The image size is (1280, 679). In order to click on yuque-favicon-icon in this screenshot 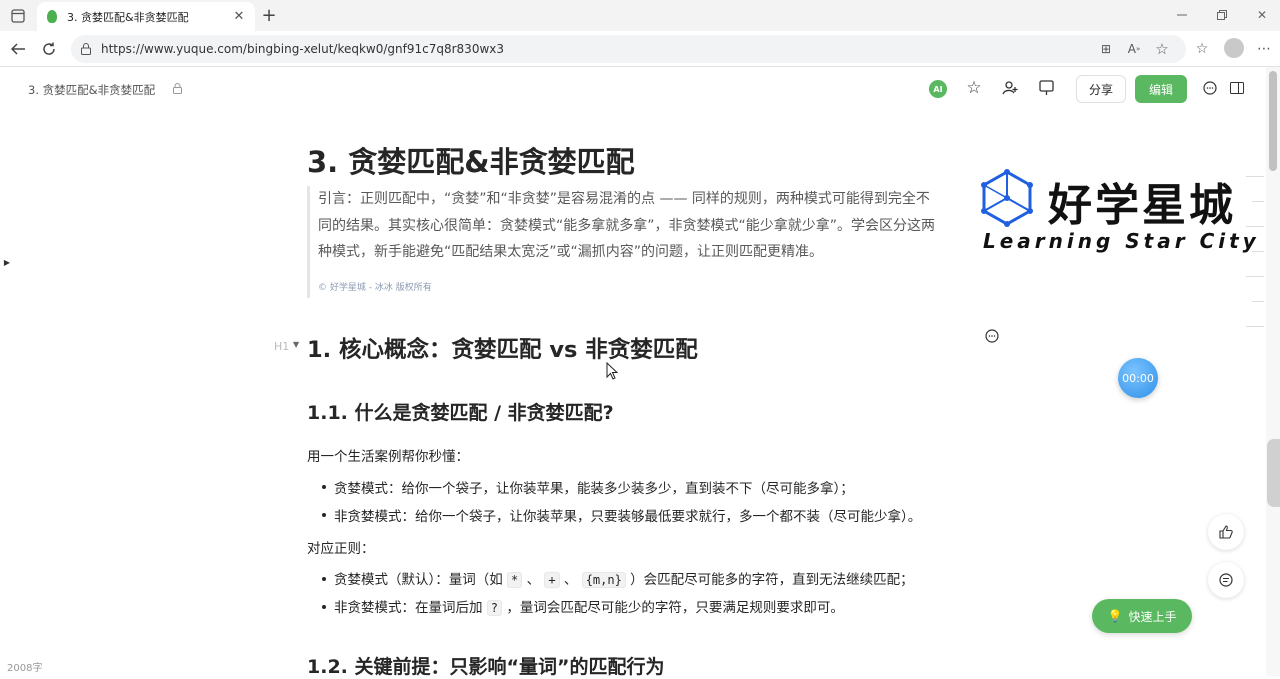, I will do `click(52, 16)`.